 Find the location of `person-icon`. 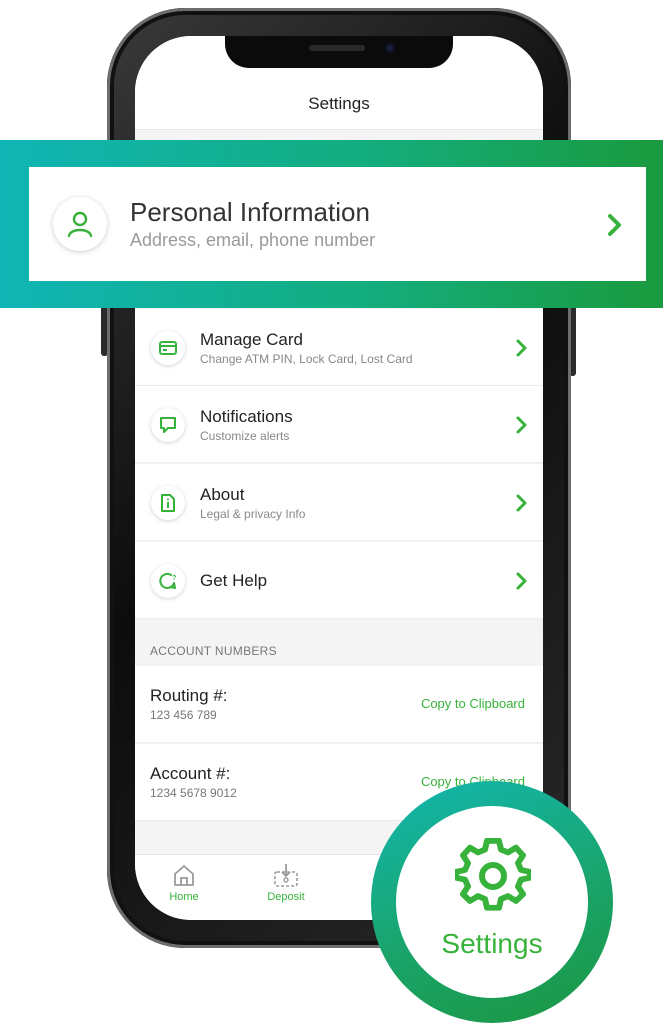

person-icon is located at coordinates (80, 224).